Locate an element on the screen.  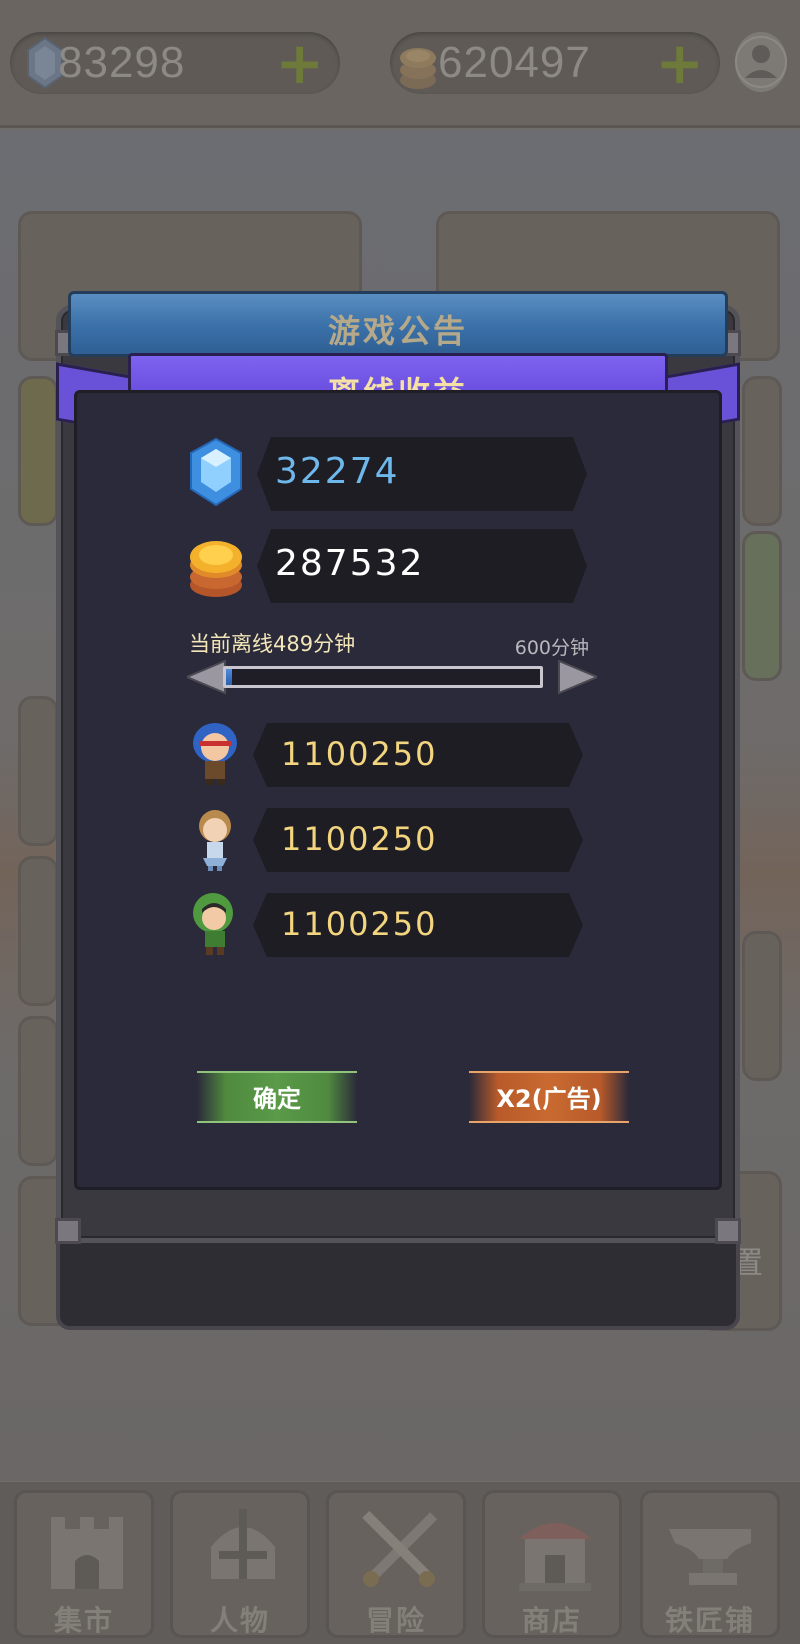
gem-count: 83298 is located at coordinates (122, 62).